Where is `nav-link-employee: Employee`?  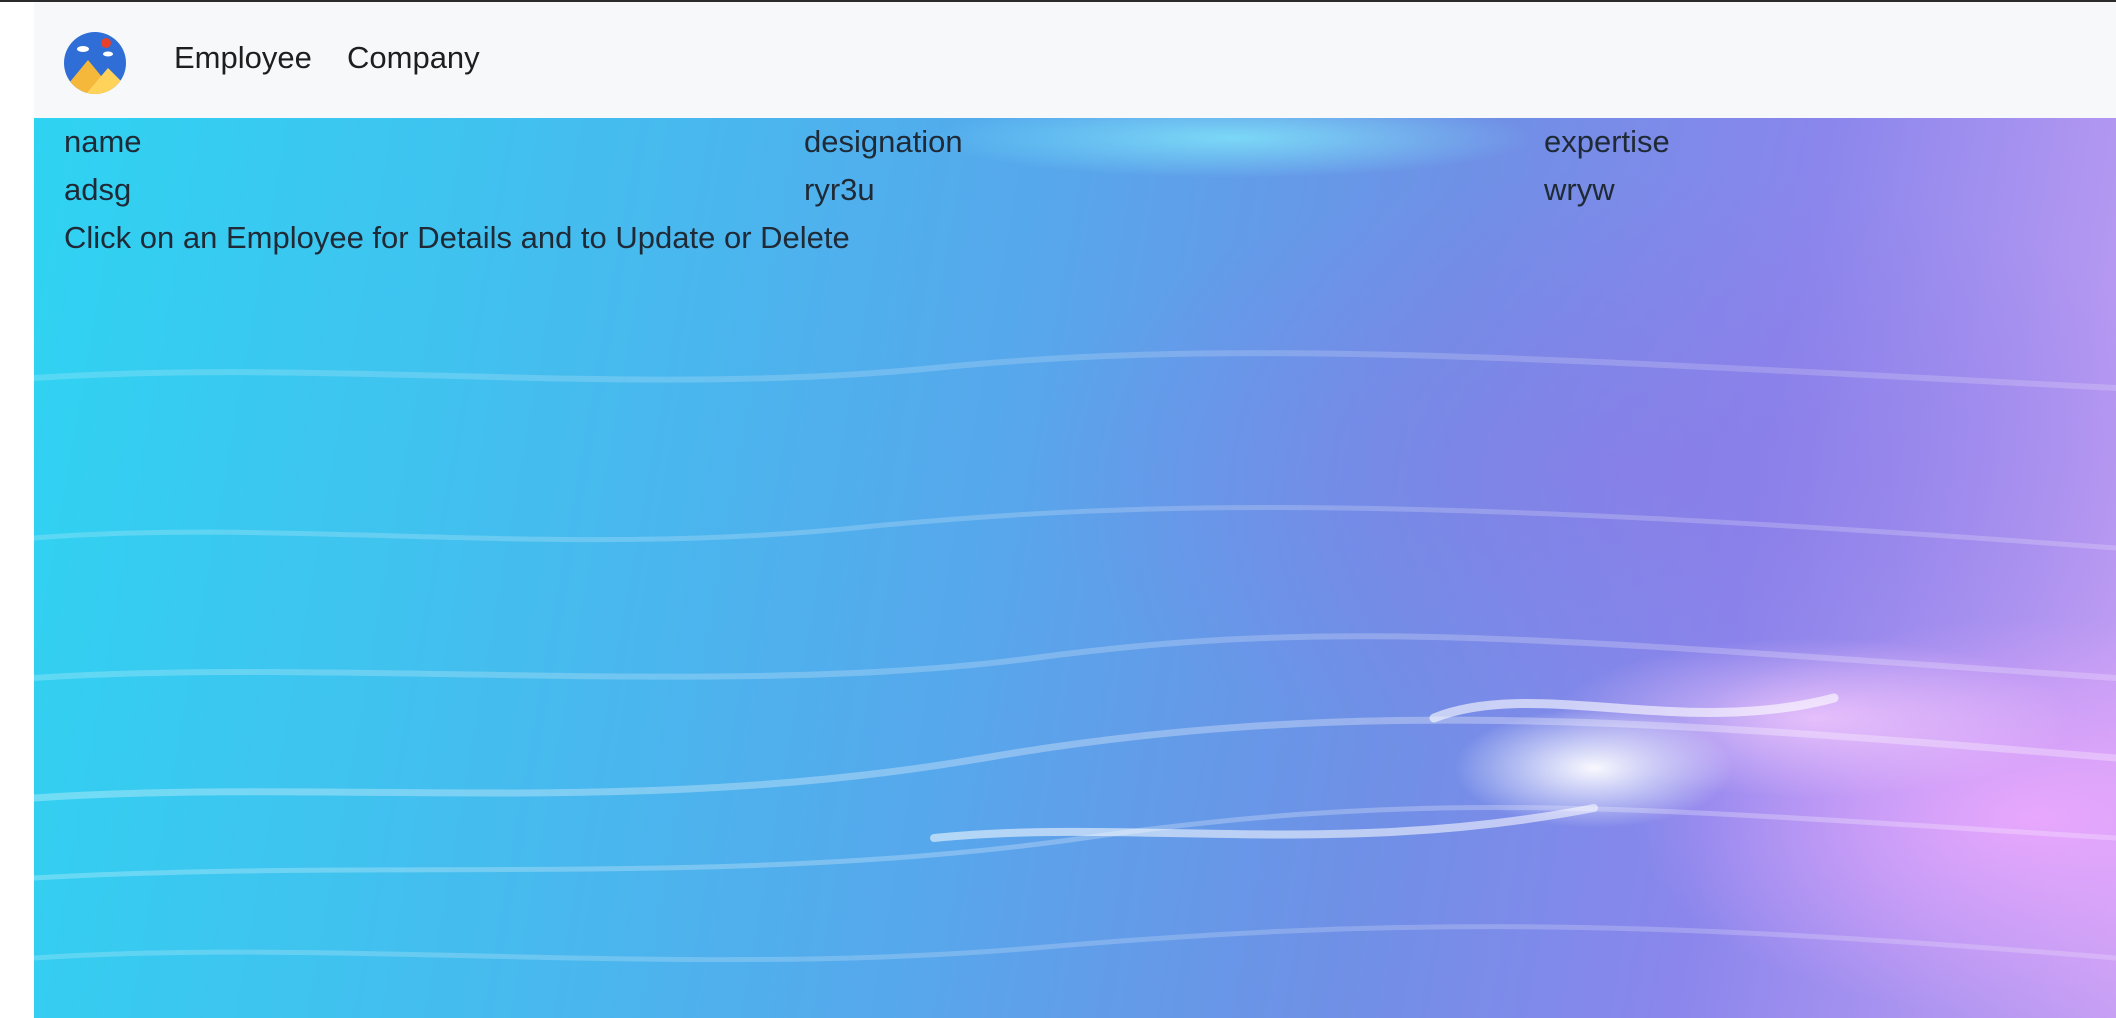 nav-link-employee: Employee is located at coordinates (243, 58).